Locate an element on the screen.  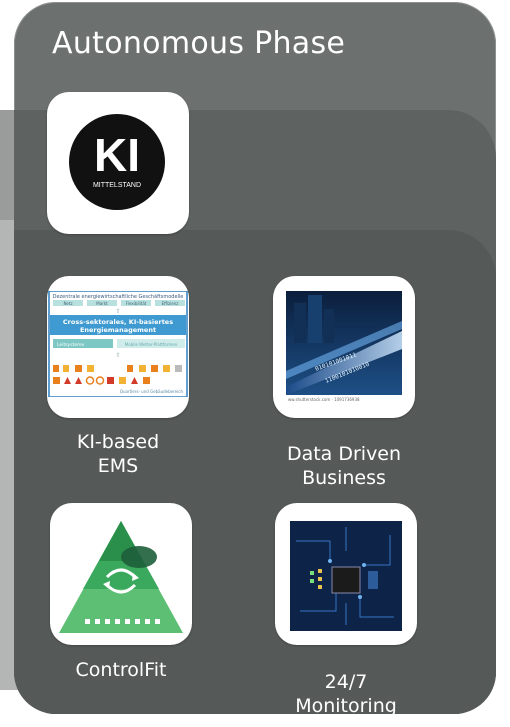
monitoring-label: 24/7 Monitoring is located at coordinates (346, 692).